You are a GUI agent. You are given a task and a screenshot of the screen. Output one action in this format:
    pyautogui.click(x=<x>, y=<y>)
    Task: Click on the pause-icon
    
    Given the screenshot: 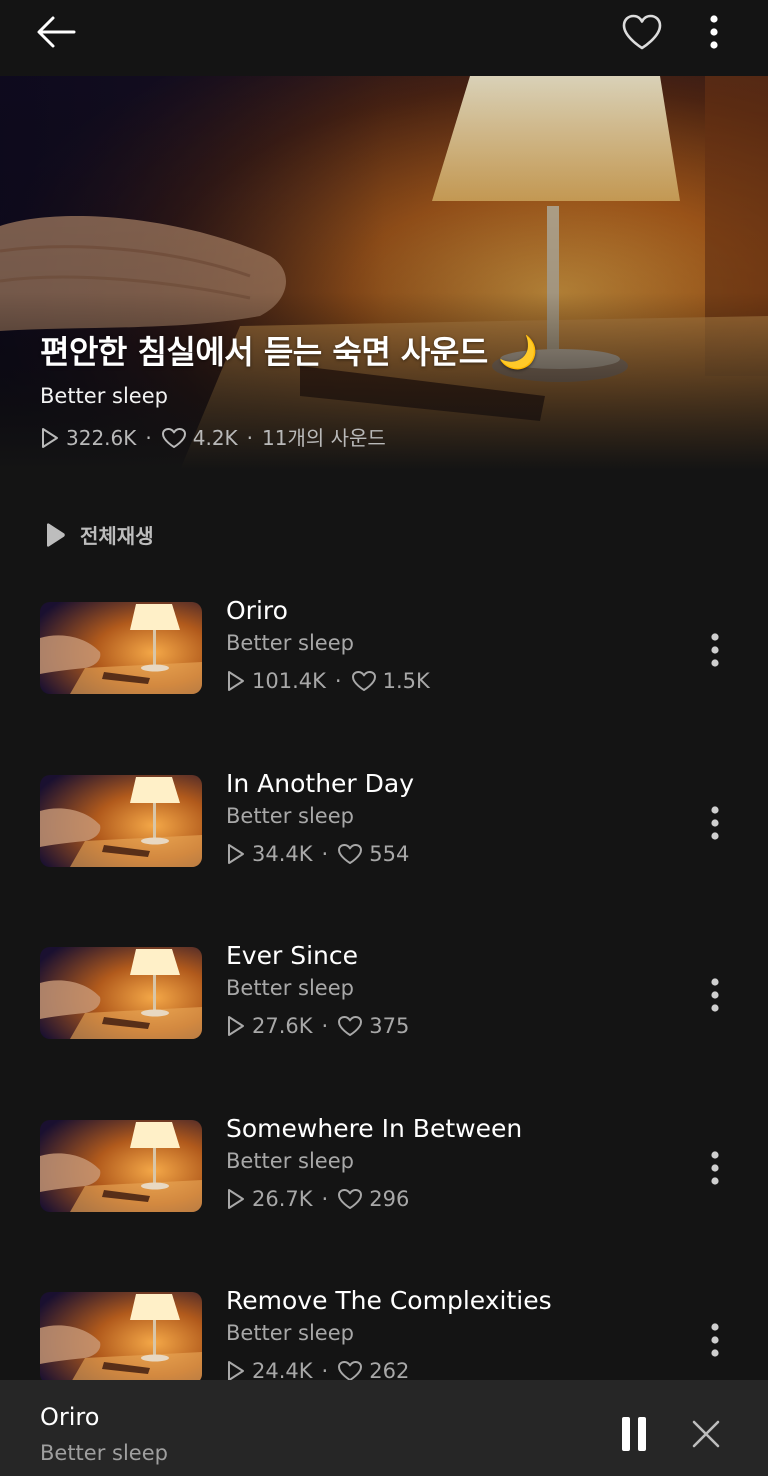 What is the action you would take?
    pyautogui.click(x=634, y=1434)
    